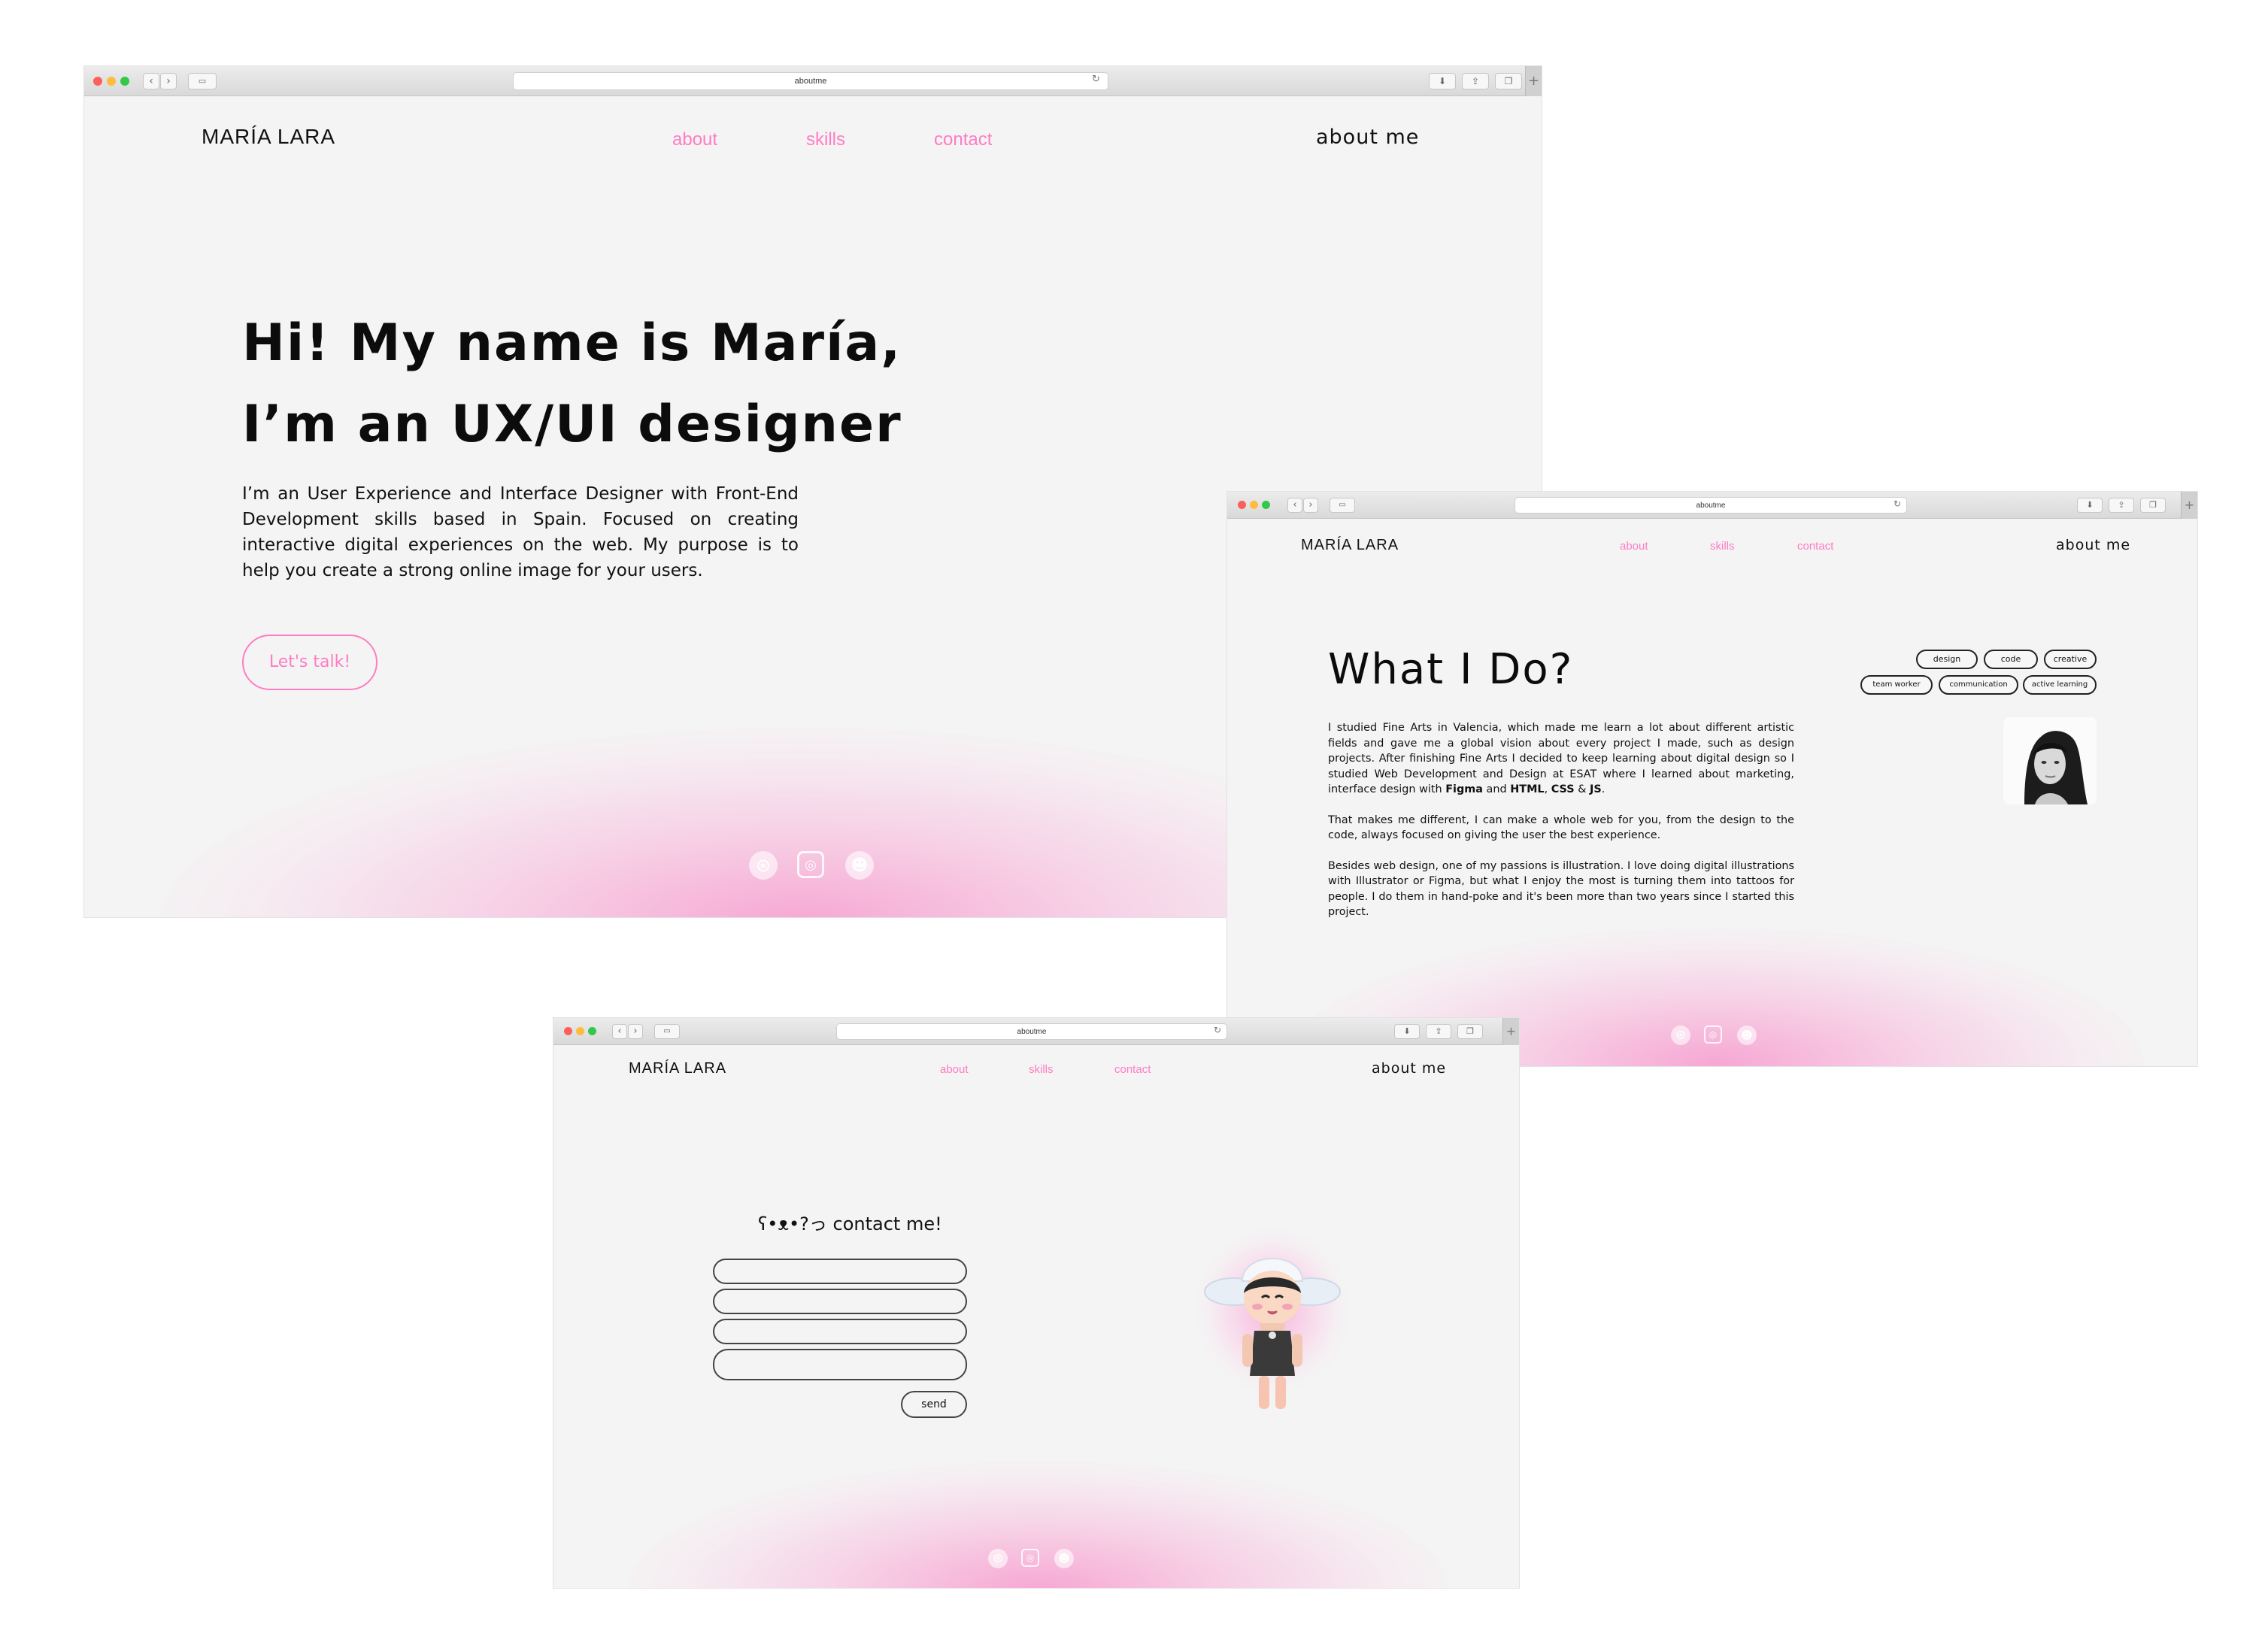  I want to click on css-label: CSS, so click(1563, 789).